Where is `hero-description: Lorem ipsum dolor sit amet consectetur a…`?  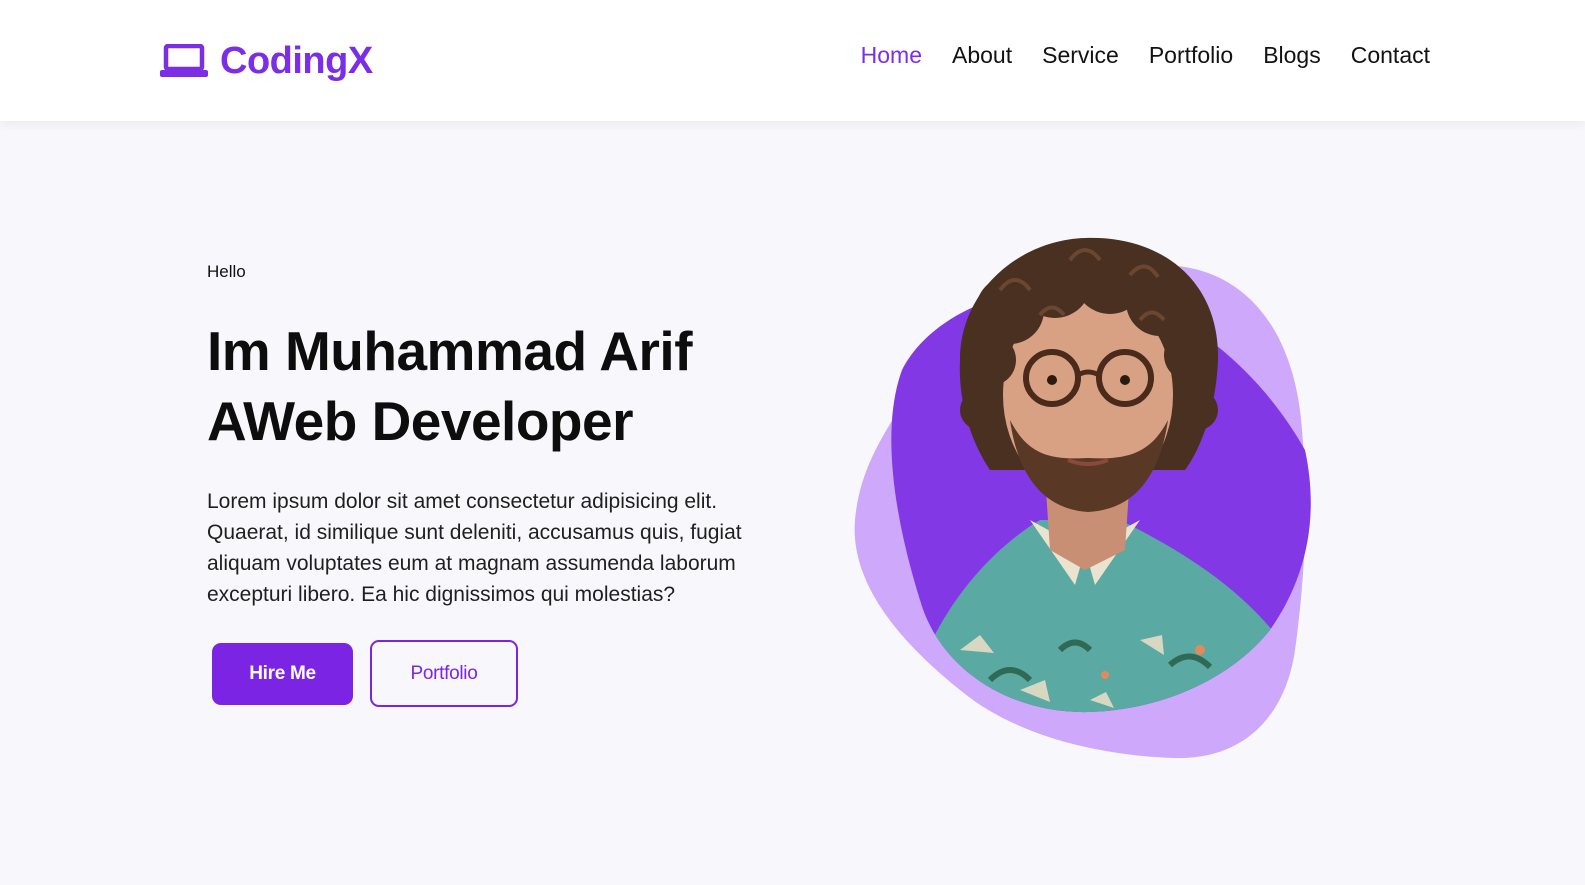
hero-description: Lorem ipsum dolor sit amet consectetur a… is located at coordinates (474, 548).